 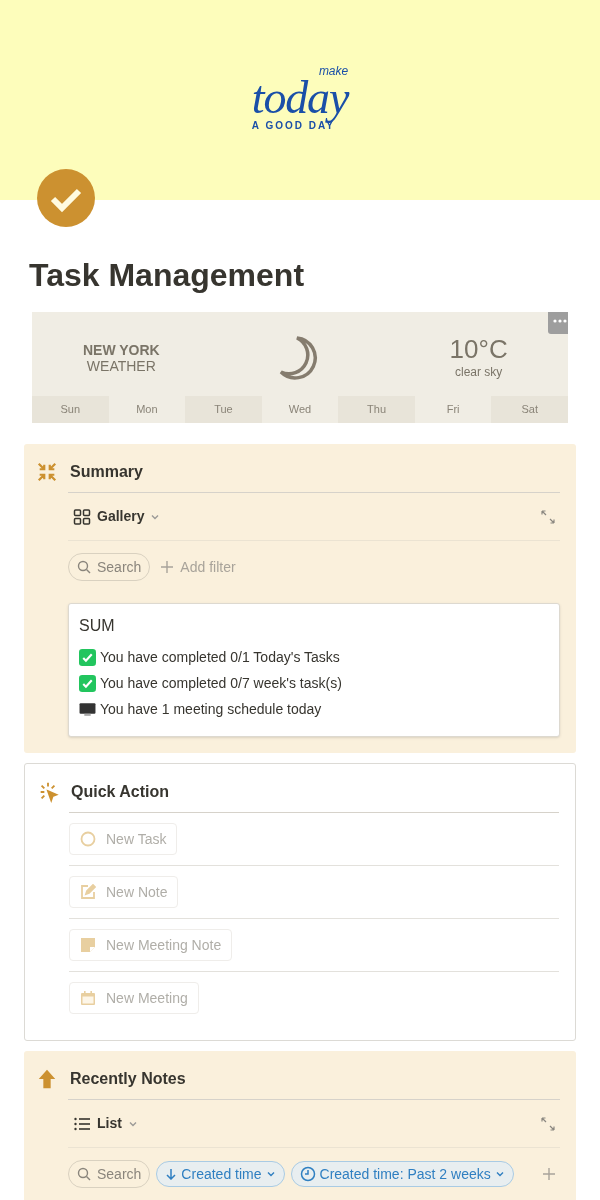 What do you see at coordinates (221, 683) in the screenshot?
I see `summary-line: You have completed 0/7 week's task(s)` at bounding box center [221, 683].